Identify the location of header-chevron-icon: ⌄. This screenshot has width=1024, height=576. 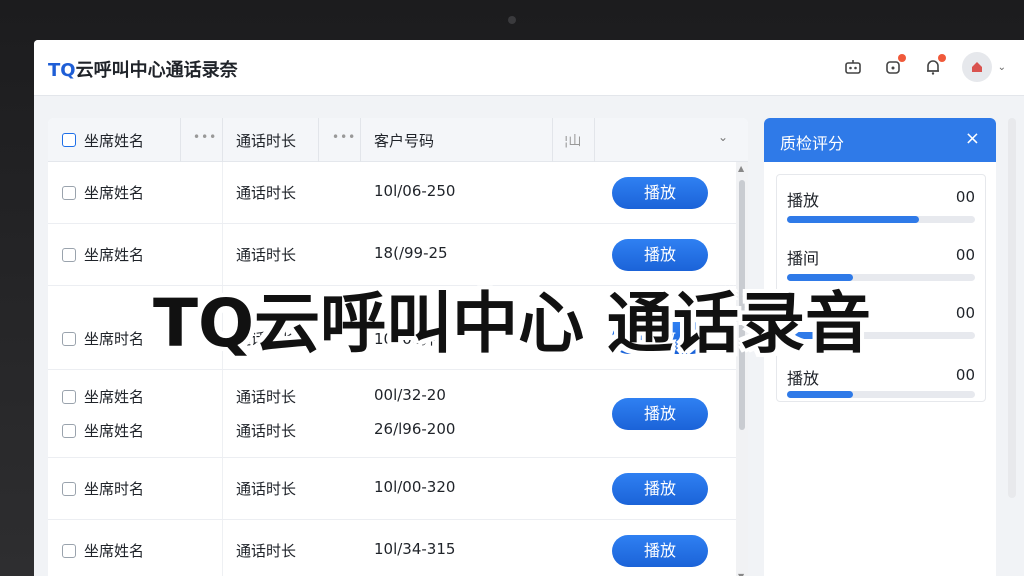
(723, 137).